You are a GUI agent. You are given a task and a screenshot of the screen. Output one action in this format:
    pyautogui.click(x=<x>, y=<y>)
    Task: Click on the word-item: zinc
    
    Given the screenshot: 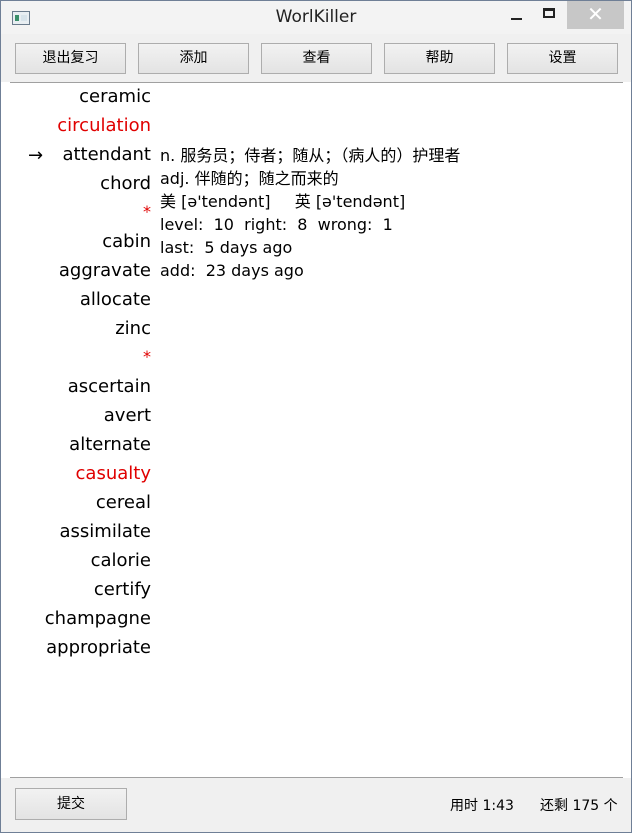 What is the action you would take?
    pyautogui.click(x=76, y=328)
    